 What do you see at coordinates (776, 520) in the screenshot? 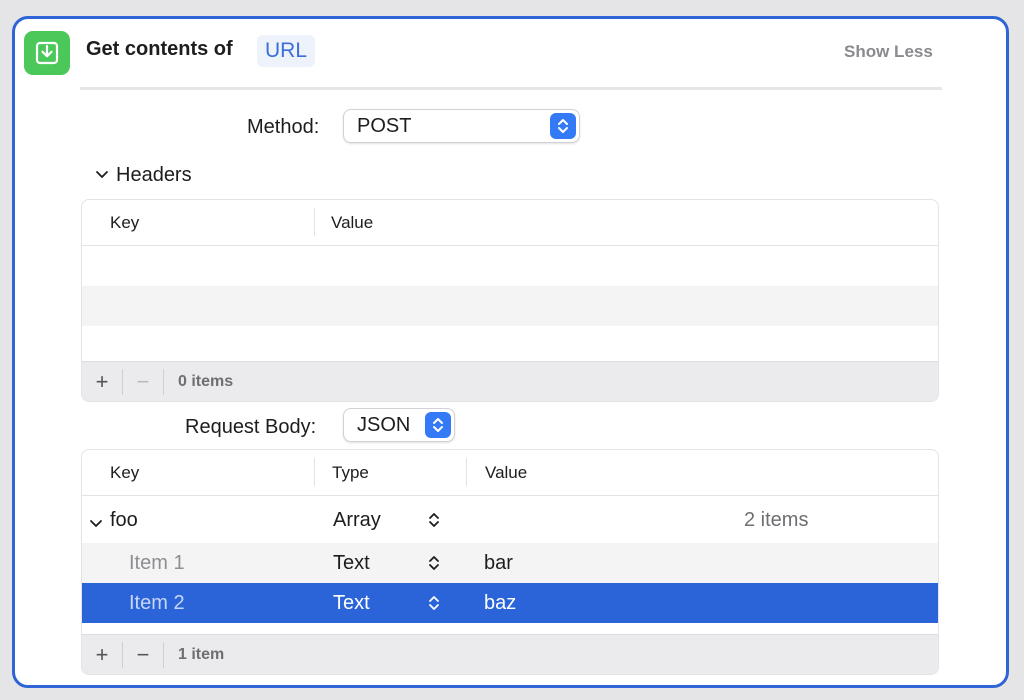
I see `row-value: 2 items` at bounding box center [776, 520].